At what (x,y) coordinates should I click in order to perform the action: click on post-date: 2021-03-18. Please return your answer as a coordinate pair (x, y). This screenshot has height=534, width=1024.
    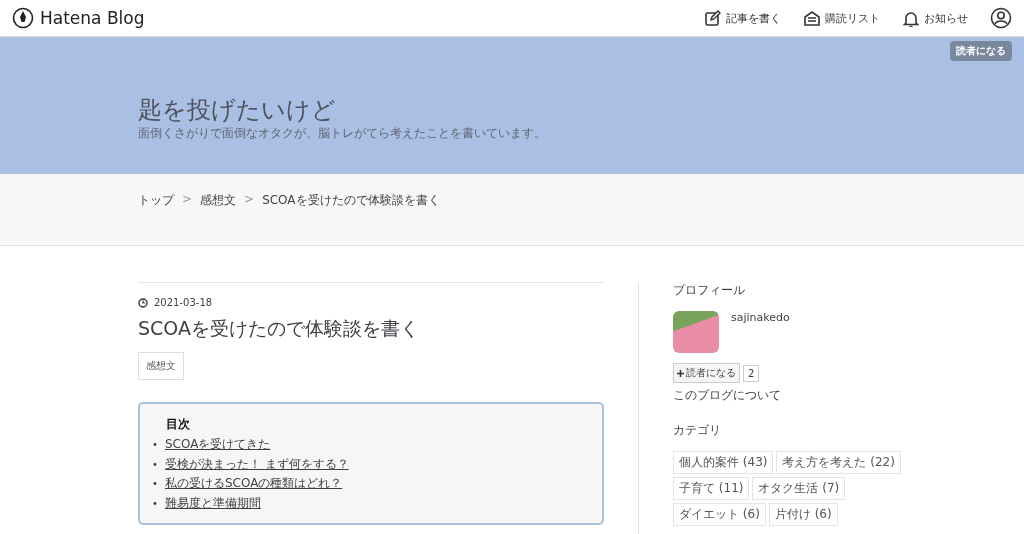
    Looking at the image, I should click on (183, 302).